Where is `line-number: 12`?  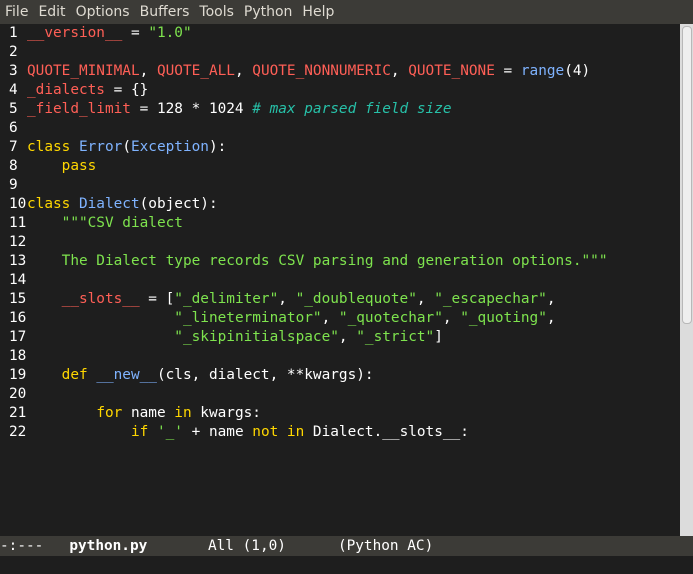
line-number: 12 is located at coordinates (18, 242).